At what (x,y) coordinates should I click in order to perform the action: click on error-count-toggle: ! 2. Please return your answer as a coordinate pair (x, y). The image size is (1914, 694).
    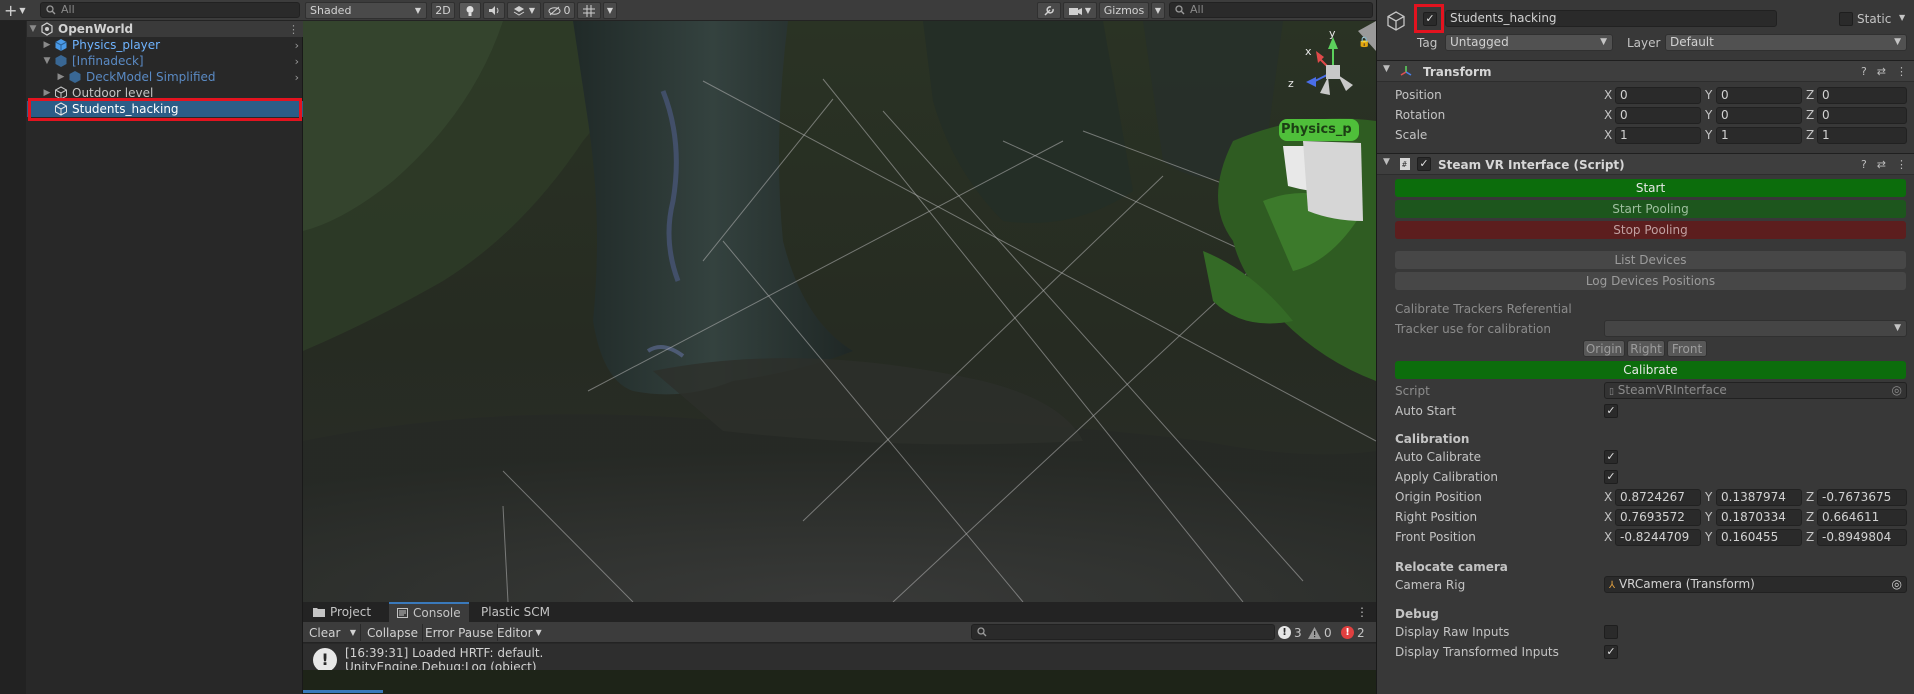
    Looking at the image, I should click on (1353, 632).